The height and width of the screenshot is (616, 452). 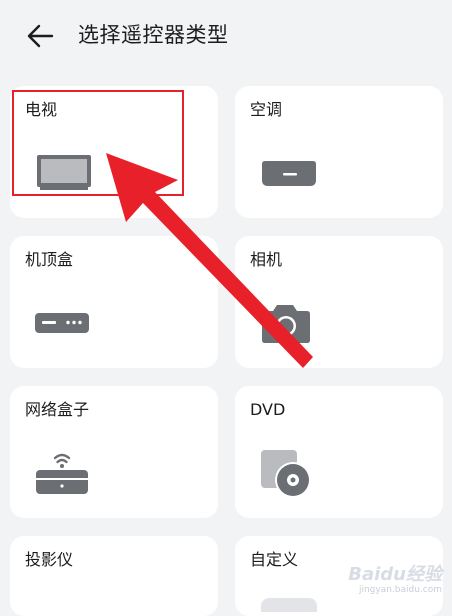 I want to click on device-card-set-top-box: 机顶盒, so click(x=114, y=302).